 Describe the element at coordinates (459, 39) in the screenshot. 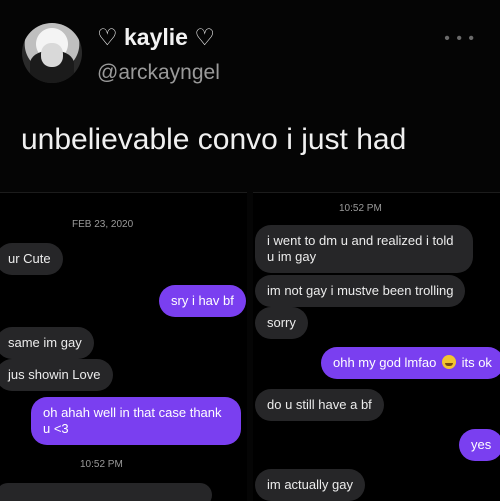

I see `more-dots-icon: • • •` at that location.